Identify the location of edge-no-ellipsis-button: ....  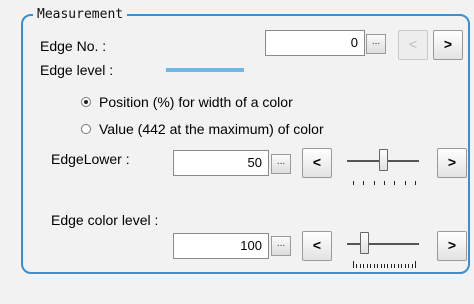
(376, 44).